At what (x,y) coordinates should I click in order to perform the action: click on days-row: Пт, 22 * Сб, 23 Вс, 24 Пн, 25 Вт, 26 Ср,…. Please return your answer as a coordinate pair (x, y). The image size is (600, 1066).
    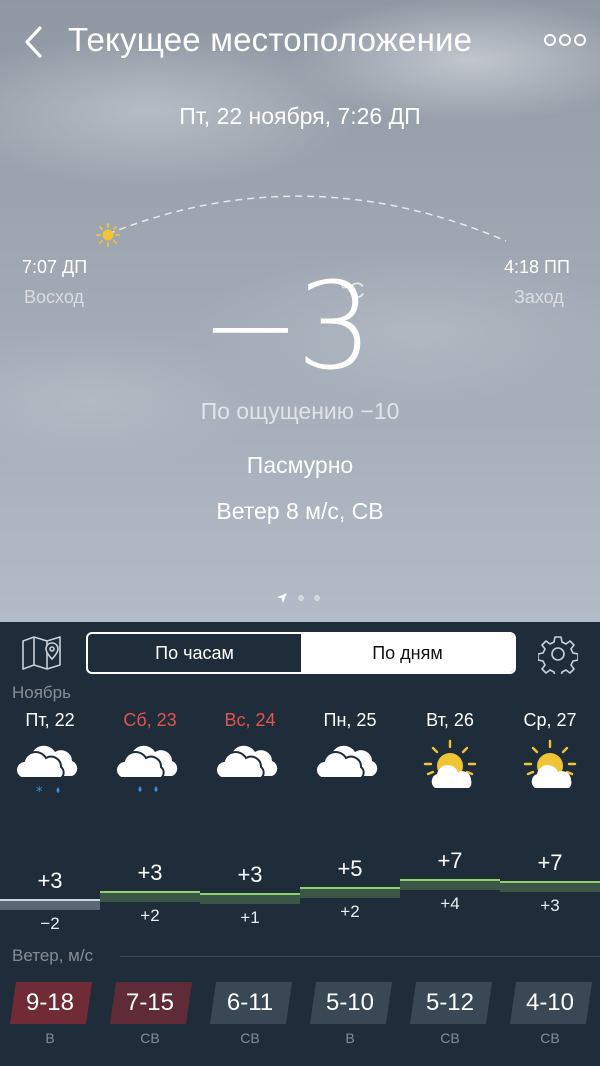
    Looking at the image, I should click on (300, 758).